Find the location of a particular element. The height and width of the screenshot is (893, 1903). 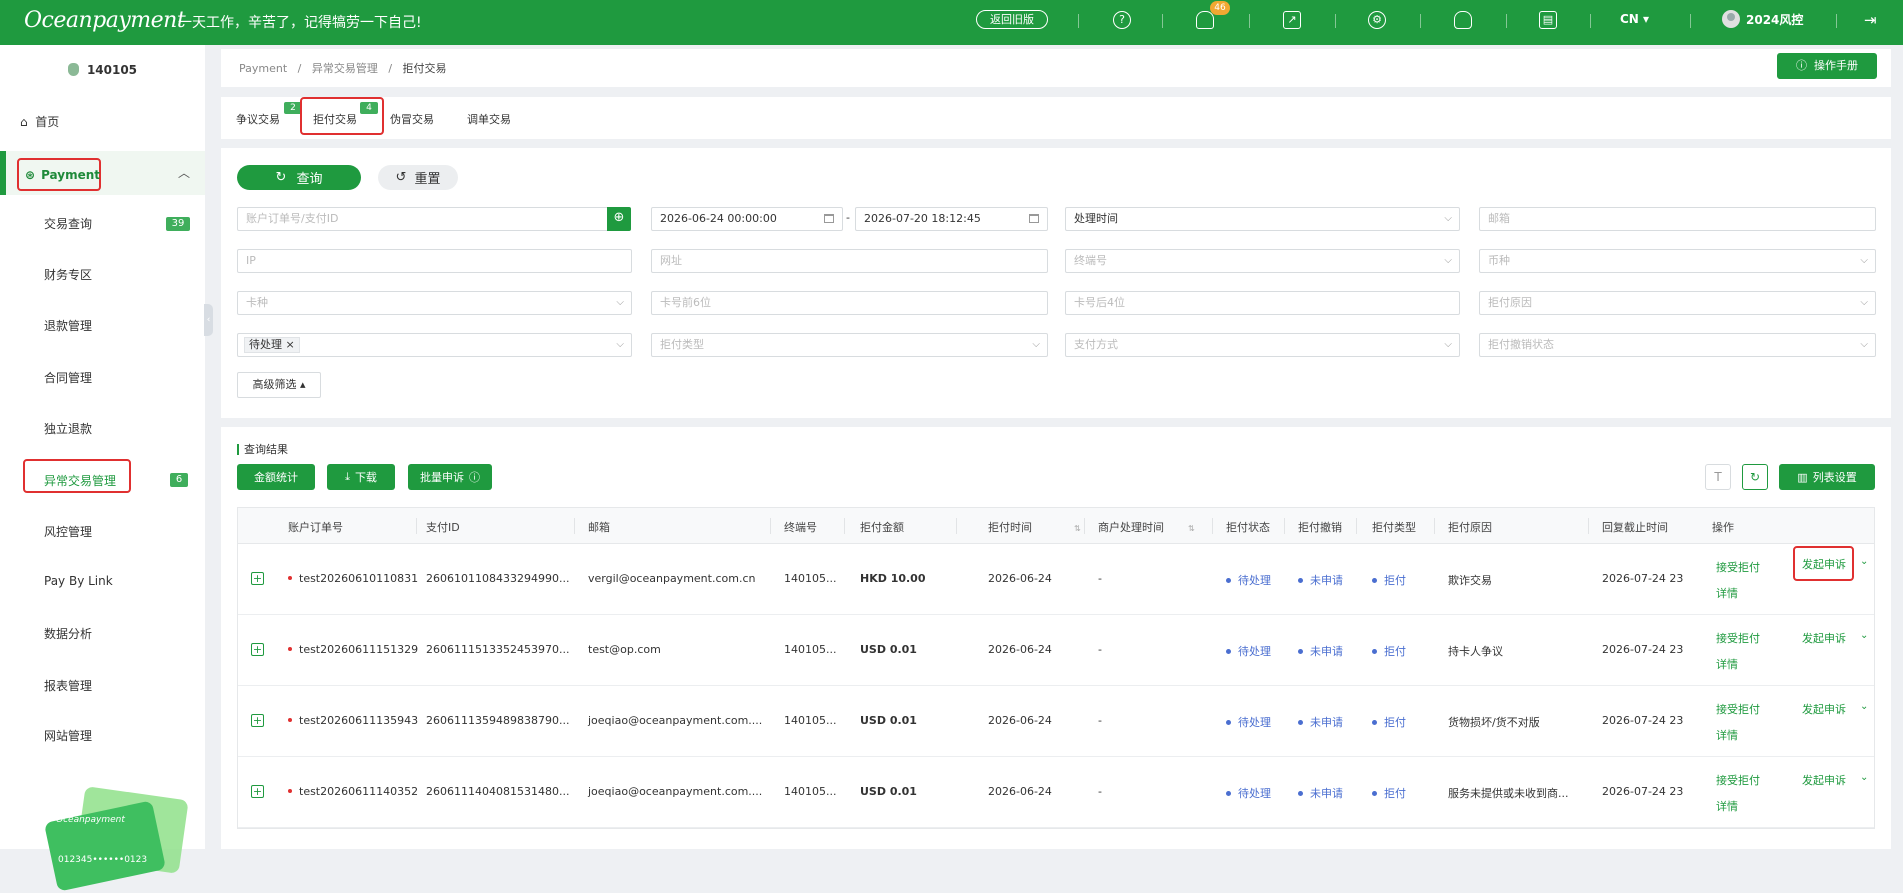

status-cell: 待处理 is located at coordinates (1248, 580).